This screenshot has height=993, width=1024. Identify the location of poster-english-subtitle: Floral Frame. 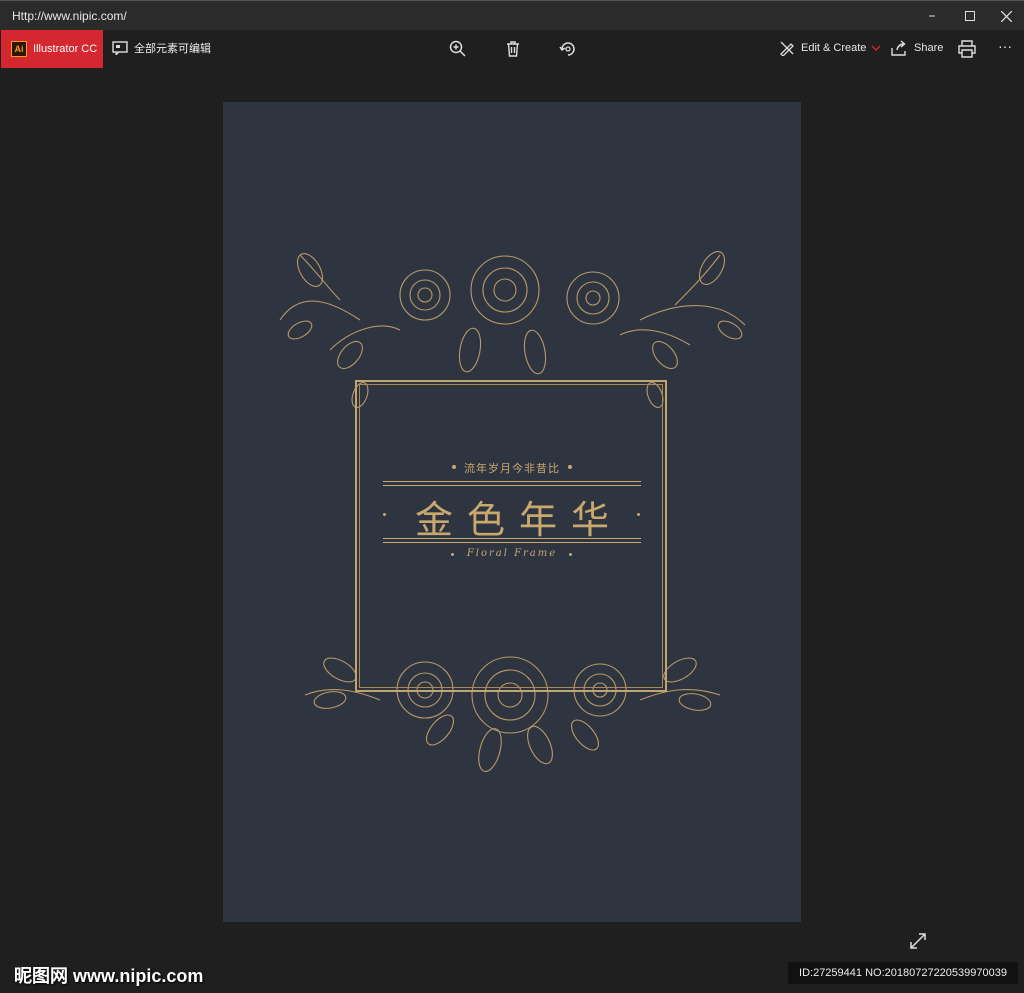
(512, 553).